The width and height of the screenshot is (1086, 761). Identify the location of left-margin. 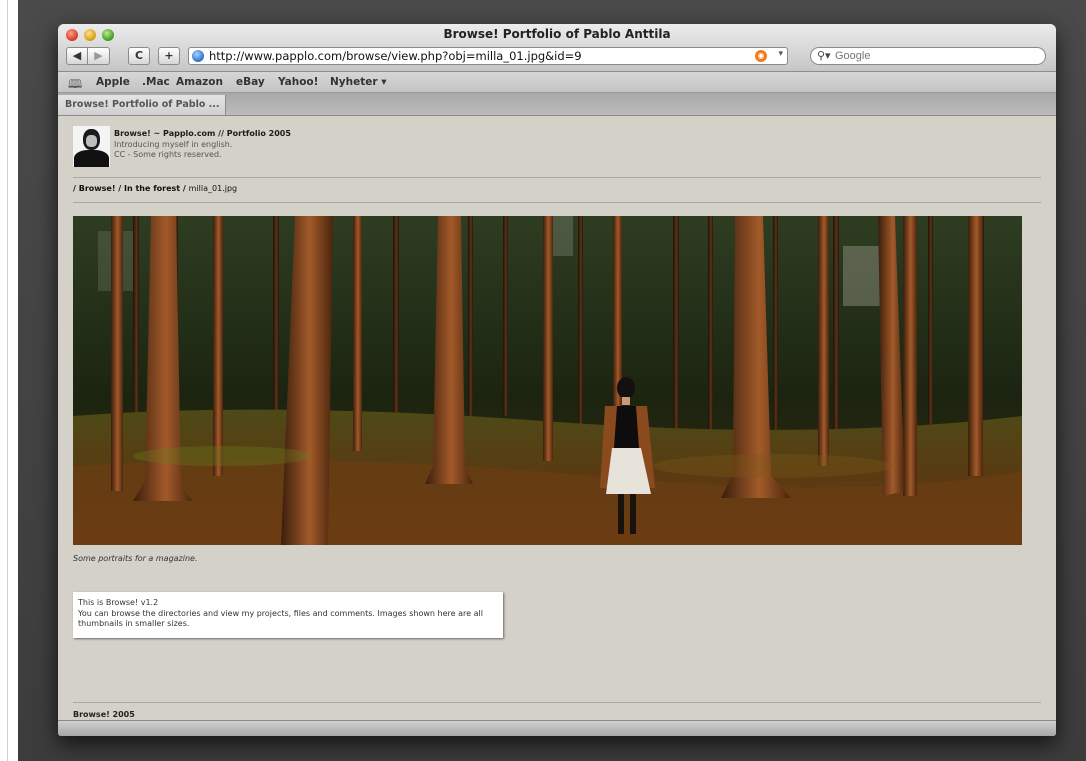
(9, 380).